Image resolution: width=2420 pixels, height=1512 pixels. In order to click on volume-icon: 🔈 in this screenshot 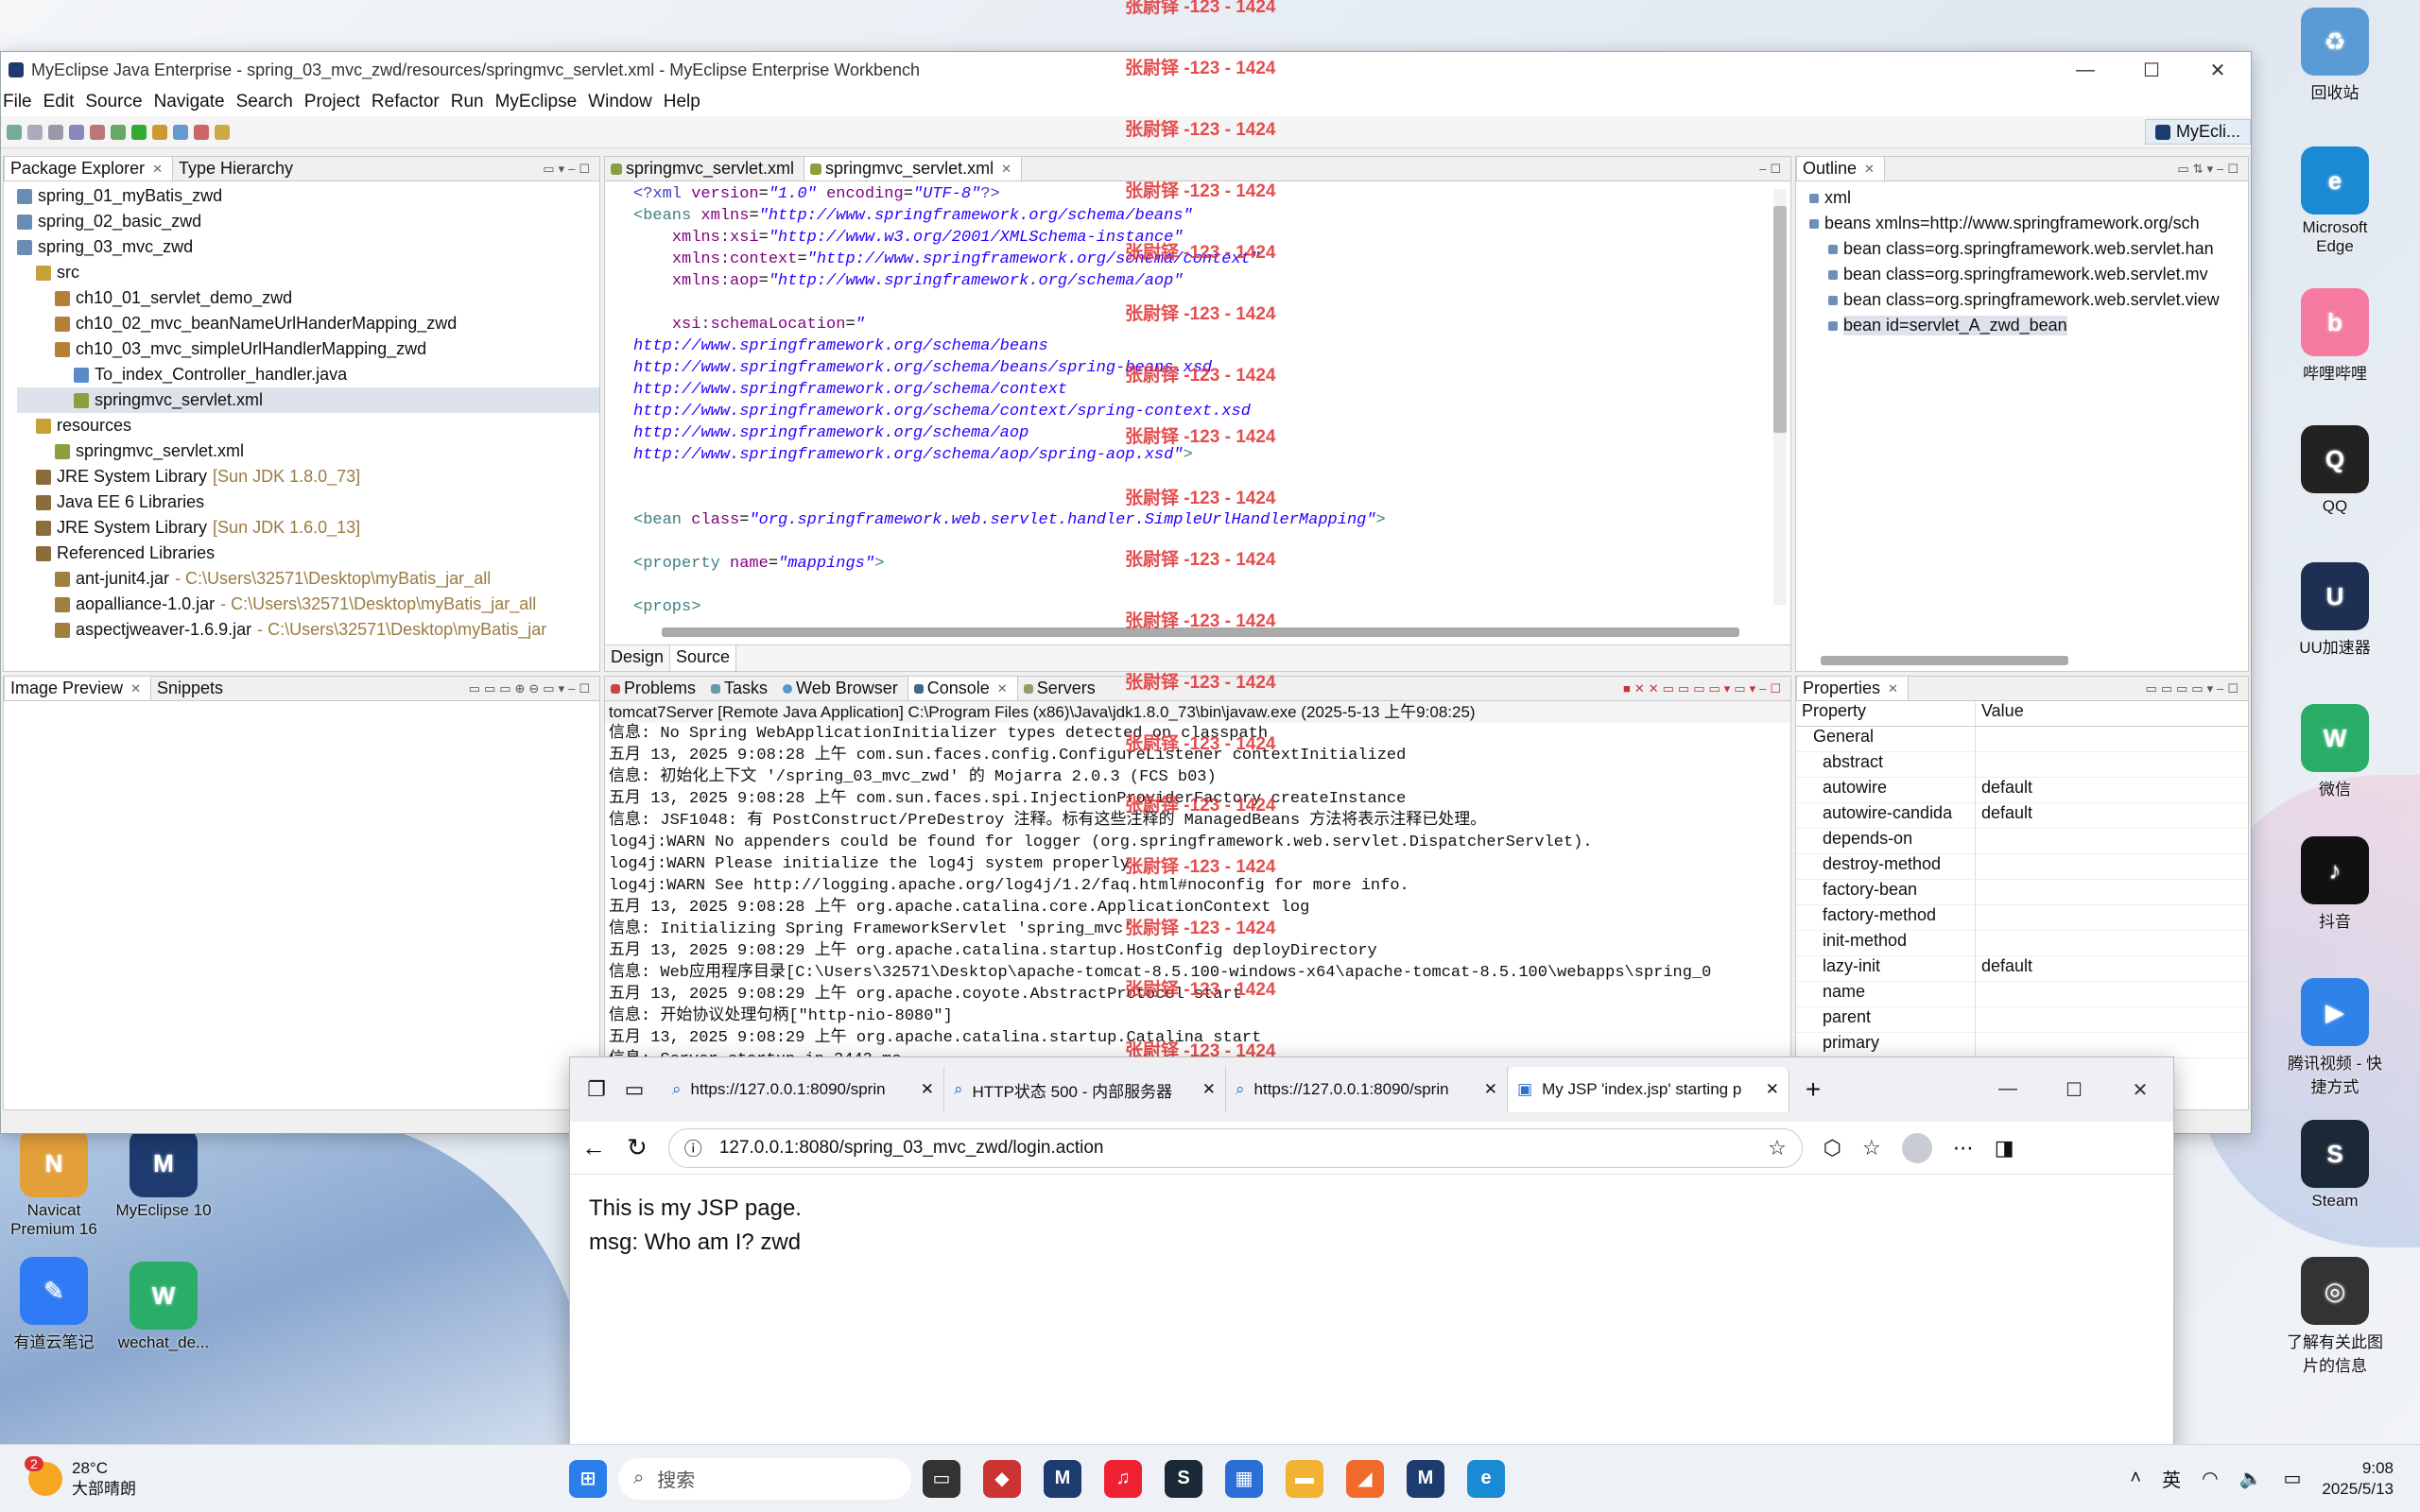, I will do `click(2251, 1478)`.